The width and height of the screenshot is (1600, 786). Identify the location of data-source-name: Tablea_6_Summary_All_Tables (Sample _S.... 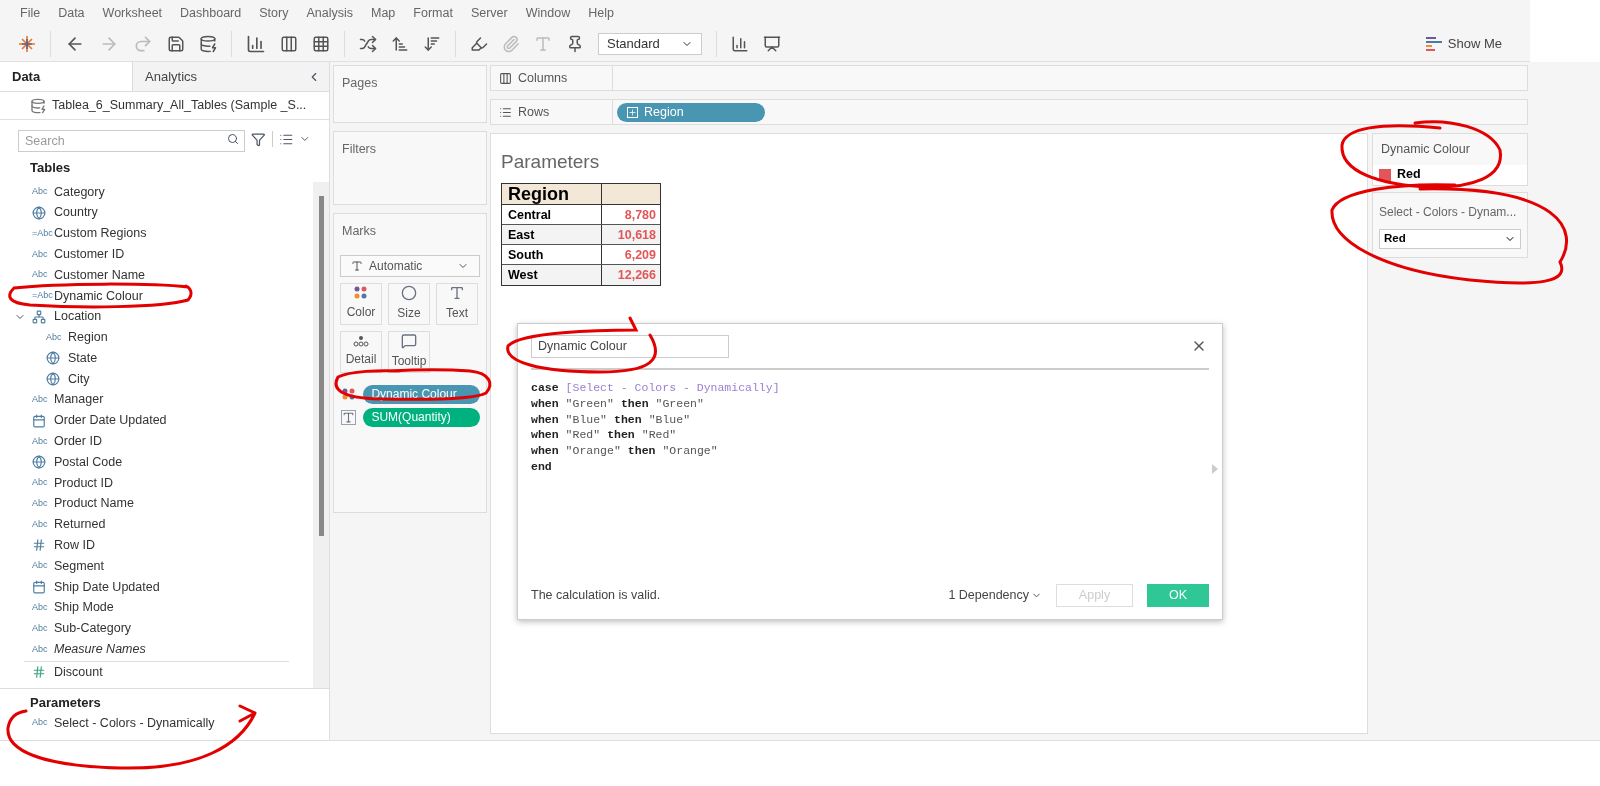
(179, 105).